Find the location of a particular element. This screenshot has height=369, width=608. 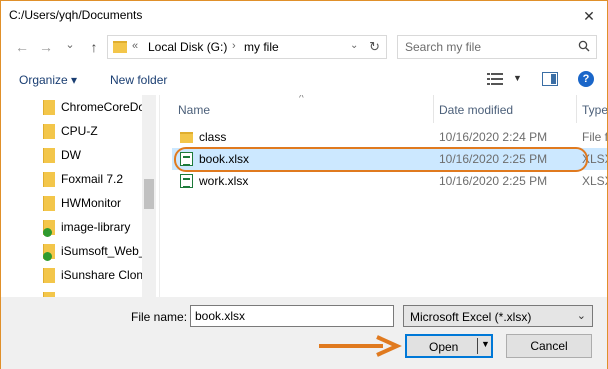

column-header-name: Name is located at coordinates (194, 110).